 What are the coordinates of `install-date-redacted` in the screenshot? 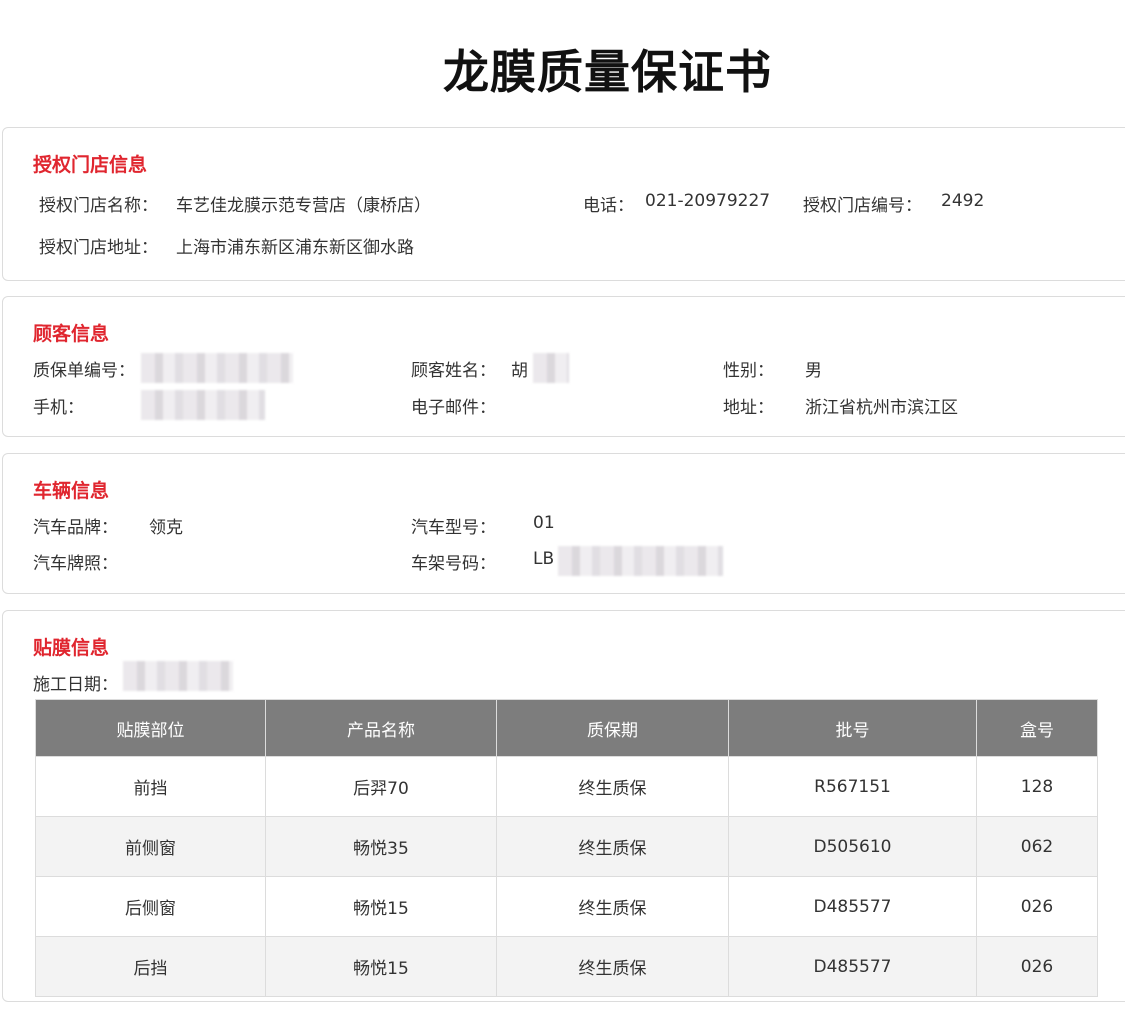 It's located at (178, 676).